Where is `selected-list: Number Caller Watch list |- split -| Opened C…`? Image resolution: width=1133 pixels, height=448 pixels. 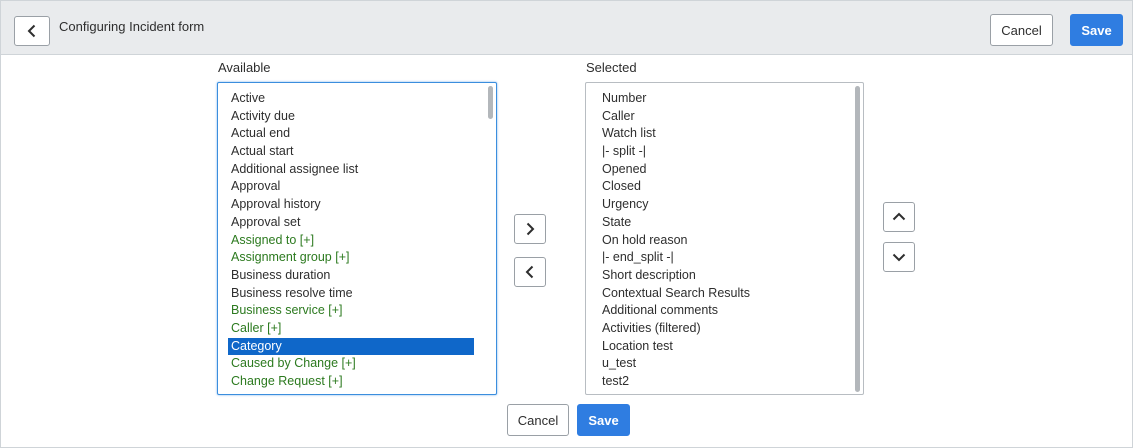 selected-list: Number Caller Watch list |- split -| Opened C… is located at coordinates (722, 240).